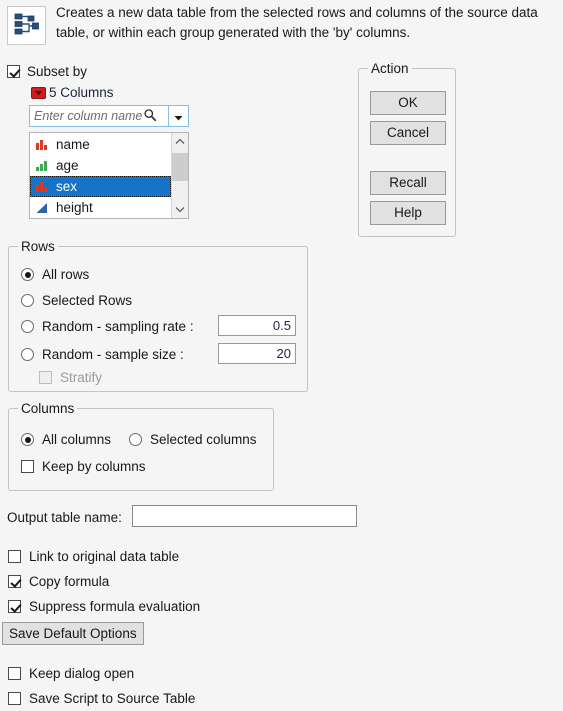 The image size is (563, 711). Describe the element at coordinates (88, 116) in the screenshot. I see `search-input` at that location.